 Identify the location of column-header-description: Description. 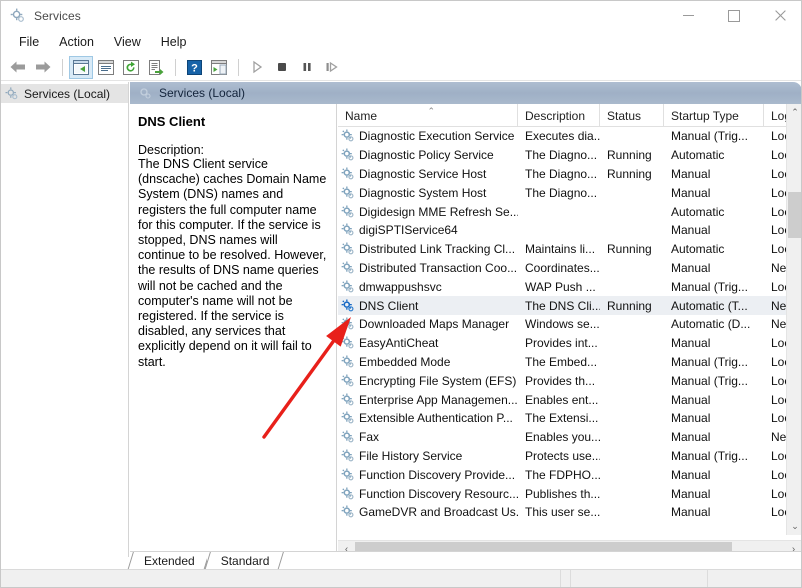
(559, 115).